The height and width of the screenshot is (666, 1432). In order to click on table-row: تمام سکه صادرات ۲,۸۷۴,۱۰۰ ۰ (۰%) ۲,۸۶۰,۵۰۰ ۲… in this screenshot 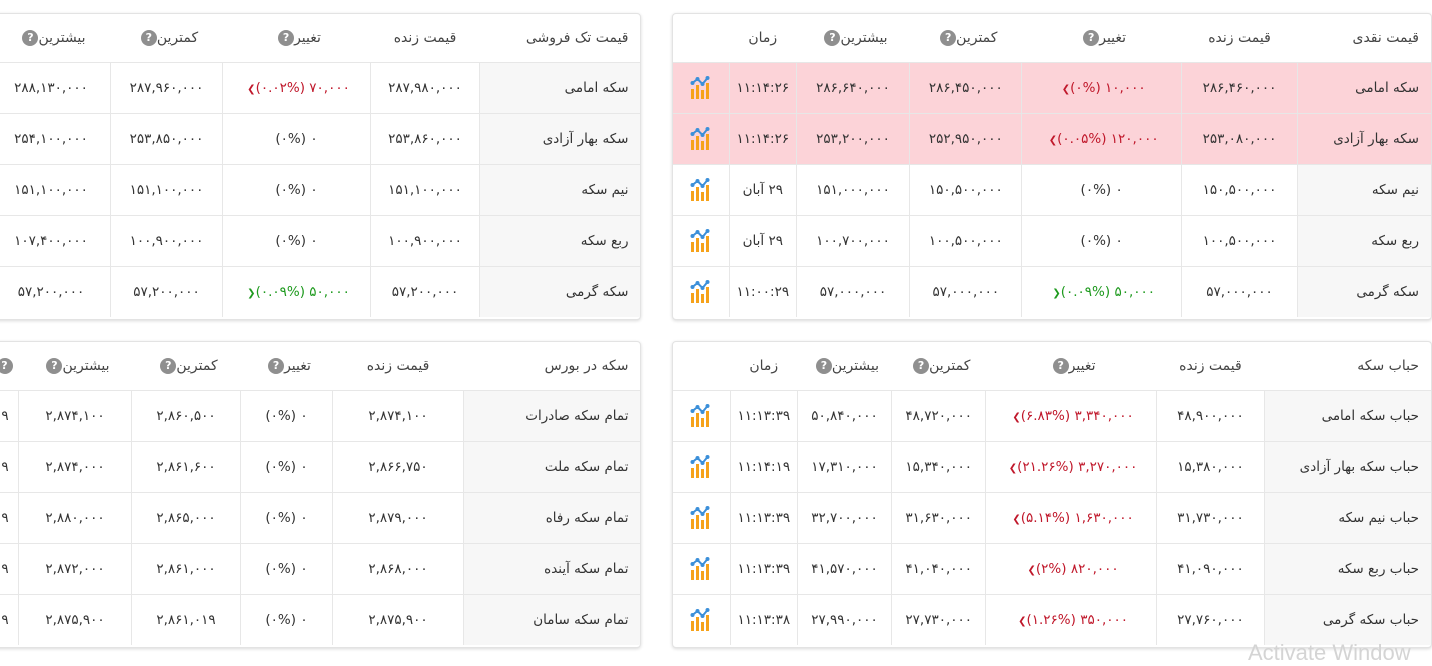, I will do `click(320, 416)`.